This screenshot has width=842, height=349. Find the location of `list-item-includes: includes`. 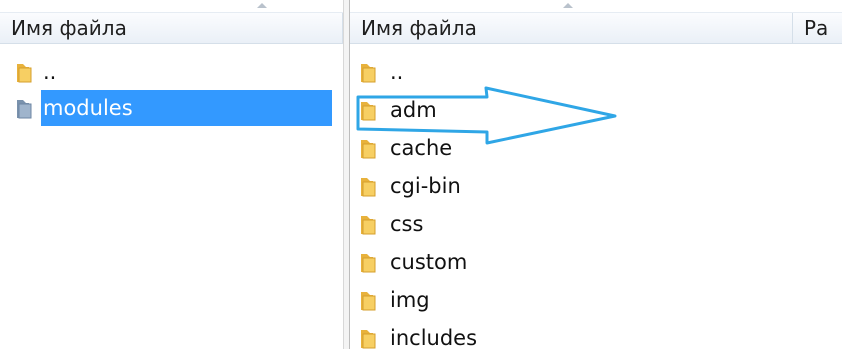

list-item-includes: includes is located at coordinates (596, 334).